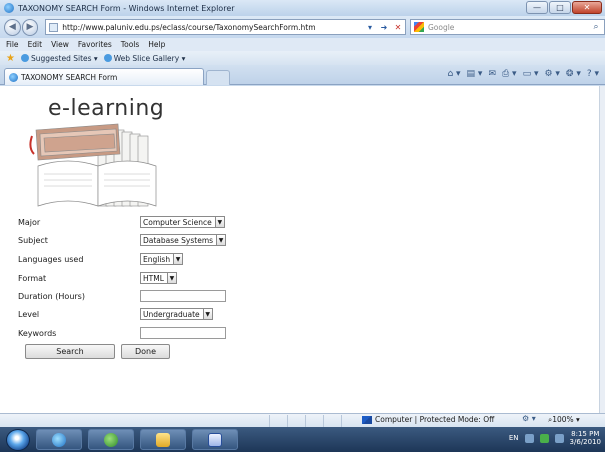 The height and width of the screenshot is (452, 605). I want to click on taskbar-explorer-button, so click(163, 439).